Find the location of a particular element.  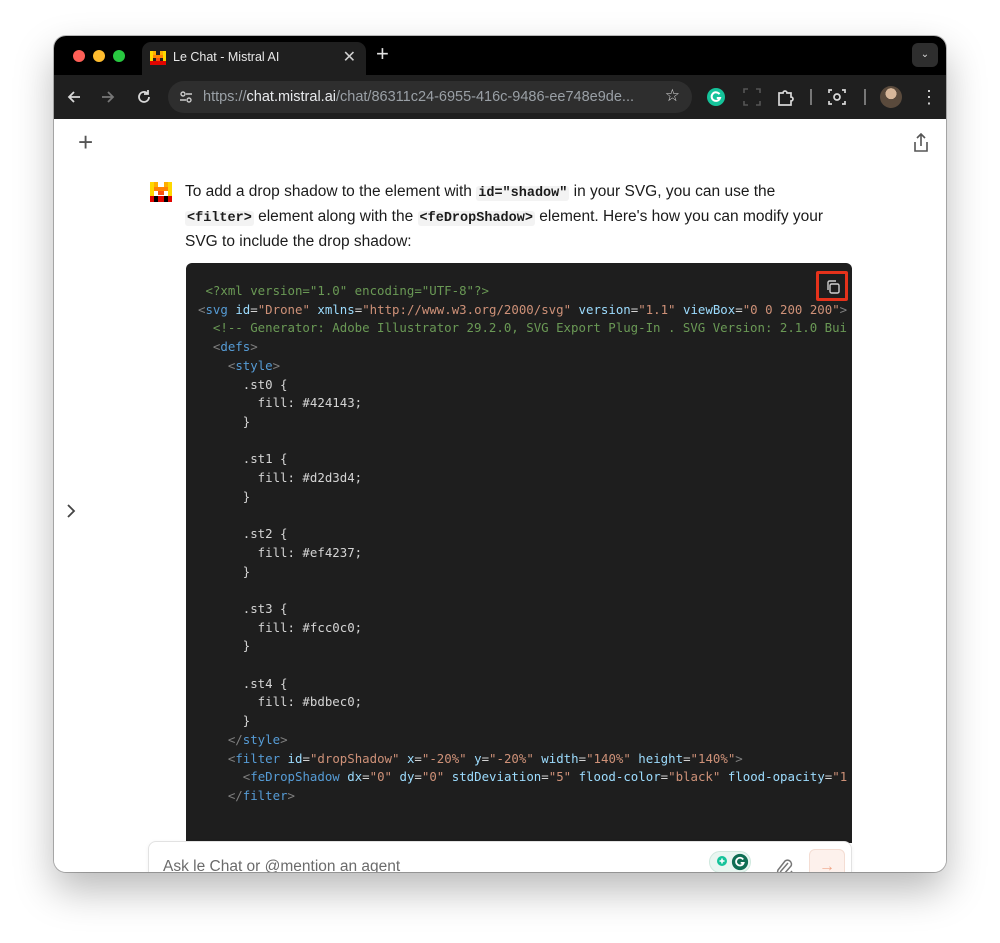

sidebar-toggle-chevron-icon is located at coordinates (71, 513).